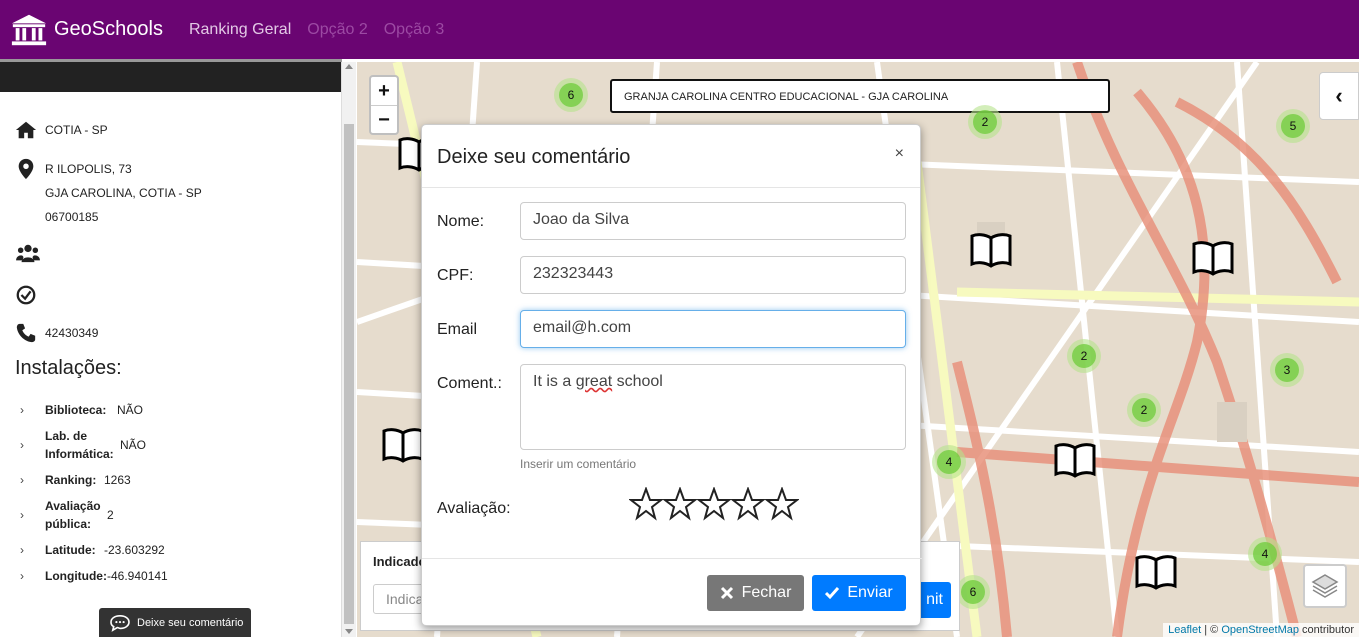  Describe the element at coordinates (469, 383) in the screenshot. I see `comment-label: Coment.:` at that location.